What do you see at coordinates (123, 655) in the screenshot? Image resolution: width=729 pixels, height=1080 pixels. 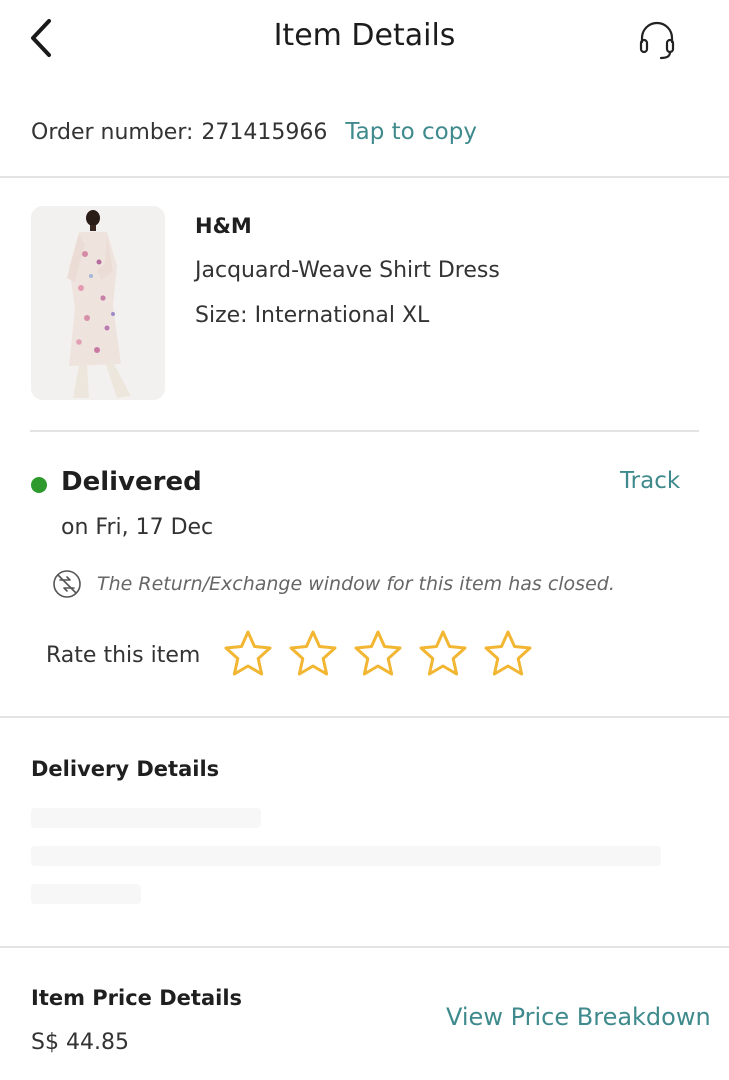 I see `rate-item-label: Rate this item` at bounding box center [123, 655].